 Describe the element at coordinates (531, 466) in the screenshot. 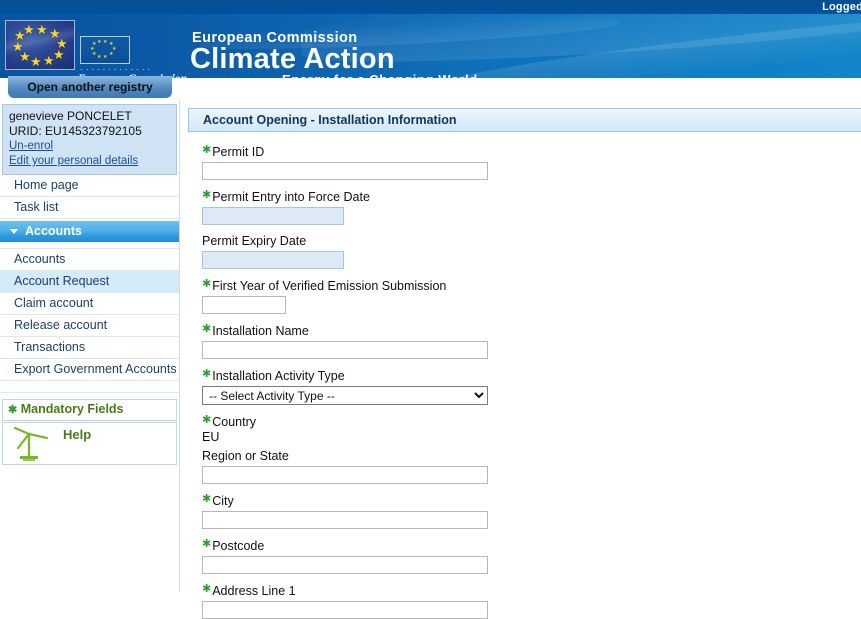

I see `field-region-or-state: Region or State` at that location.